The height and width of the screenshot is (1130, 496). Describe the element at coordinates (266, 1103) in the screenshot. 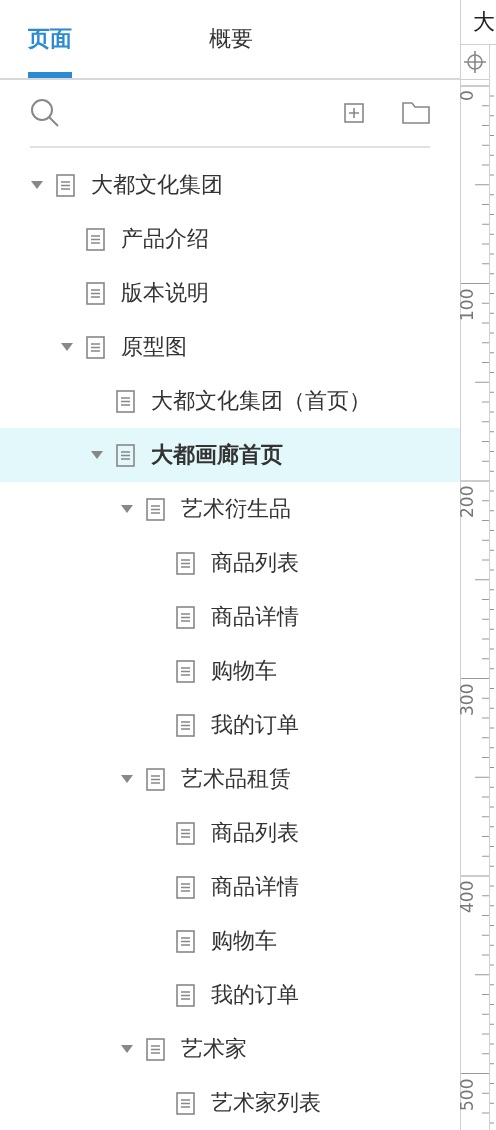

I see `page-name: 艺术家列表` at that location.